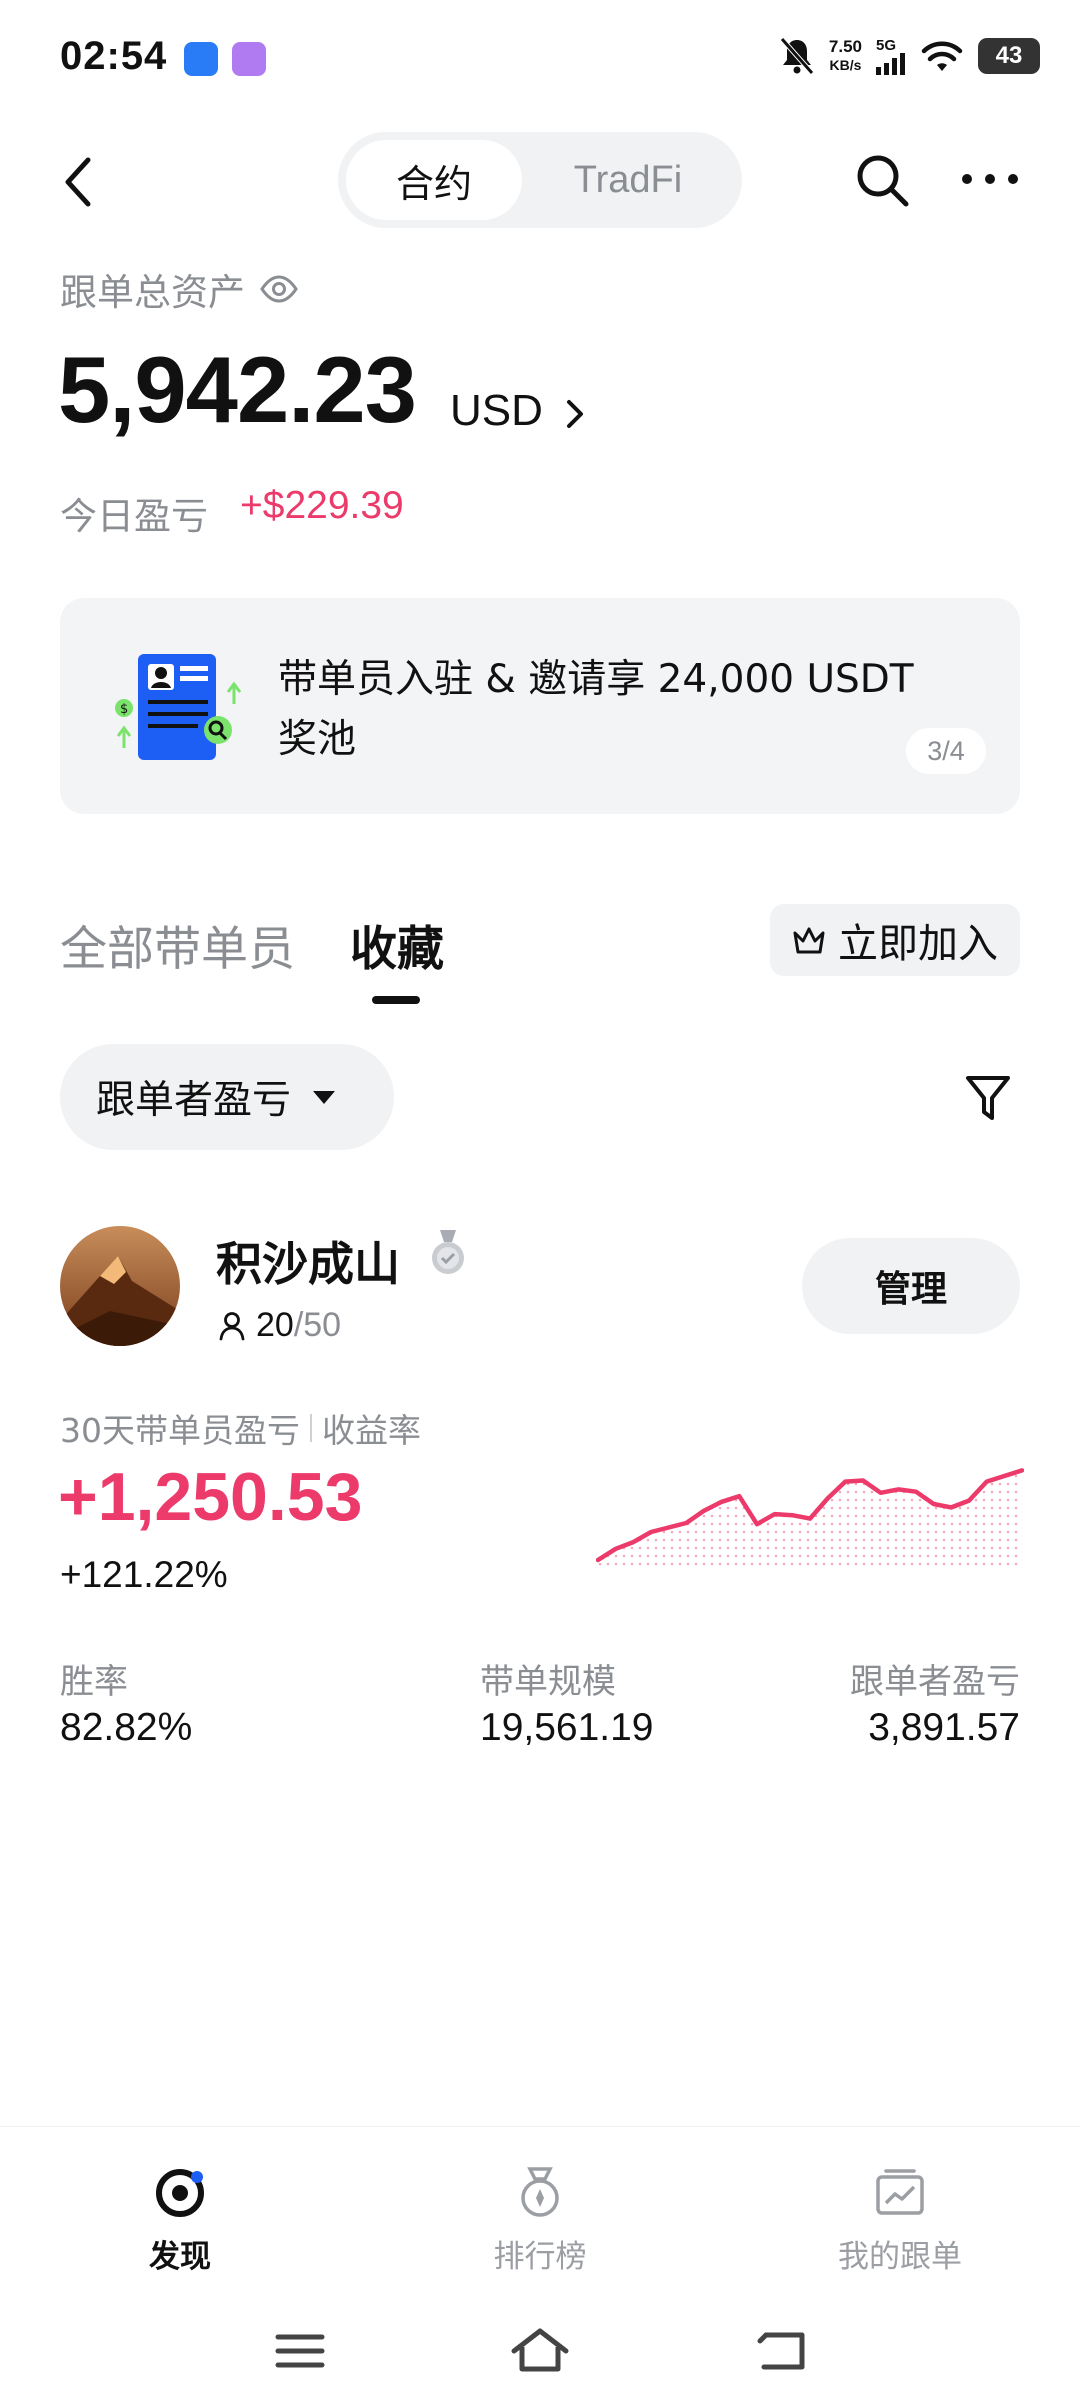 Image resolution: width=1080 pixels, height=2408 pixels. What do you see at coordinates (946, 751) in the screenshot?
I see `banner-page-indicator: 3/4` at bounding box center [946, 751].